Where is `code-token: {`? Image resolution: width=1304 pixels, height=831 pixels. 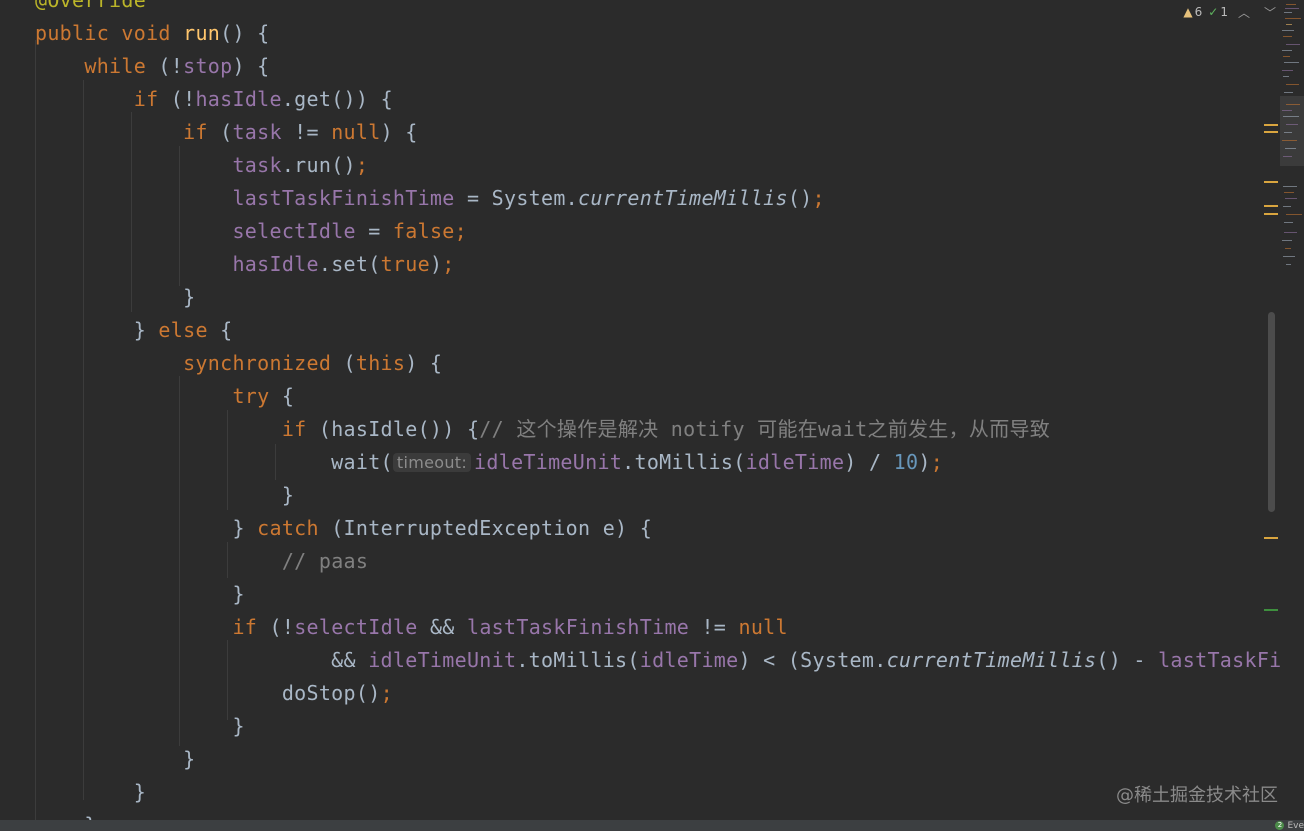 code-token: { is located at coordinates (282, 396).